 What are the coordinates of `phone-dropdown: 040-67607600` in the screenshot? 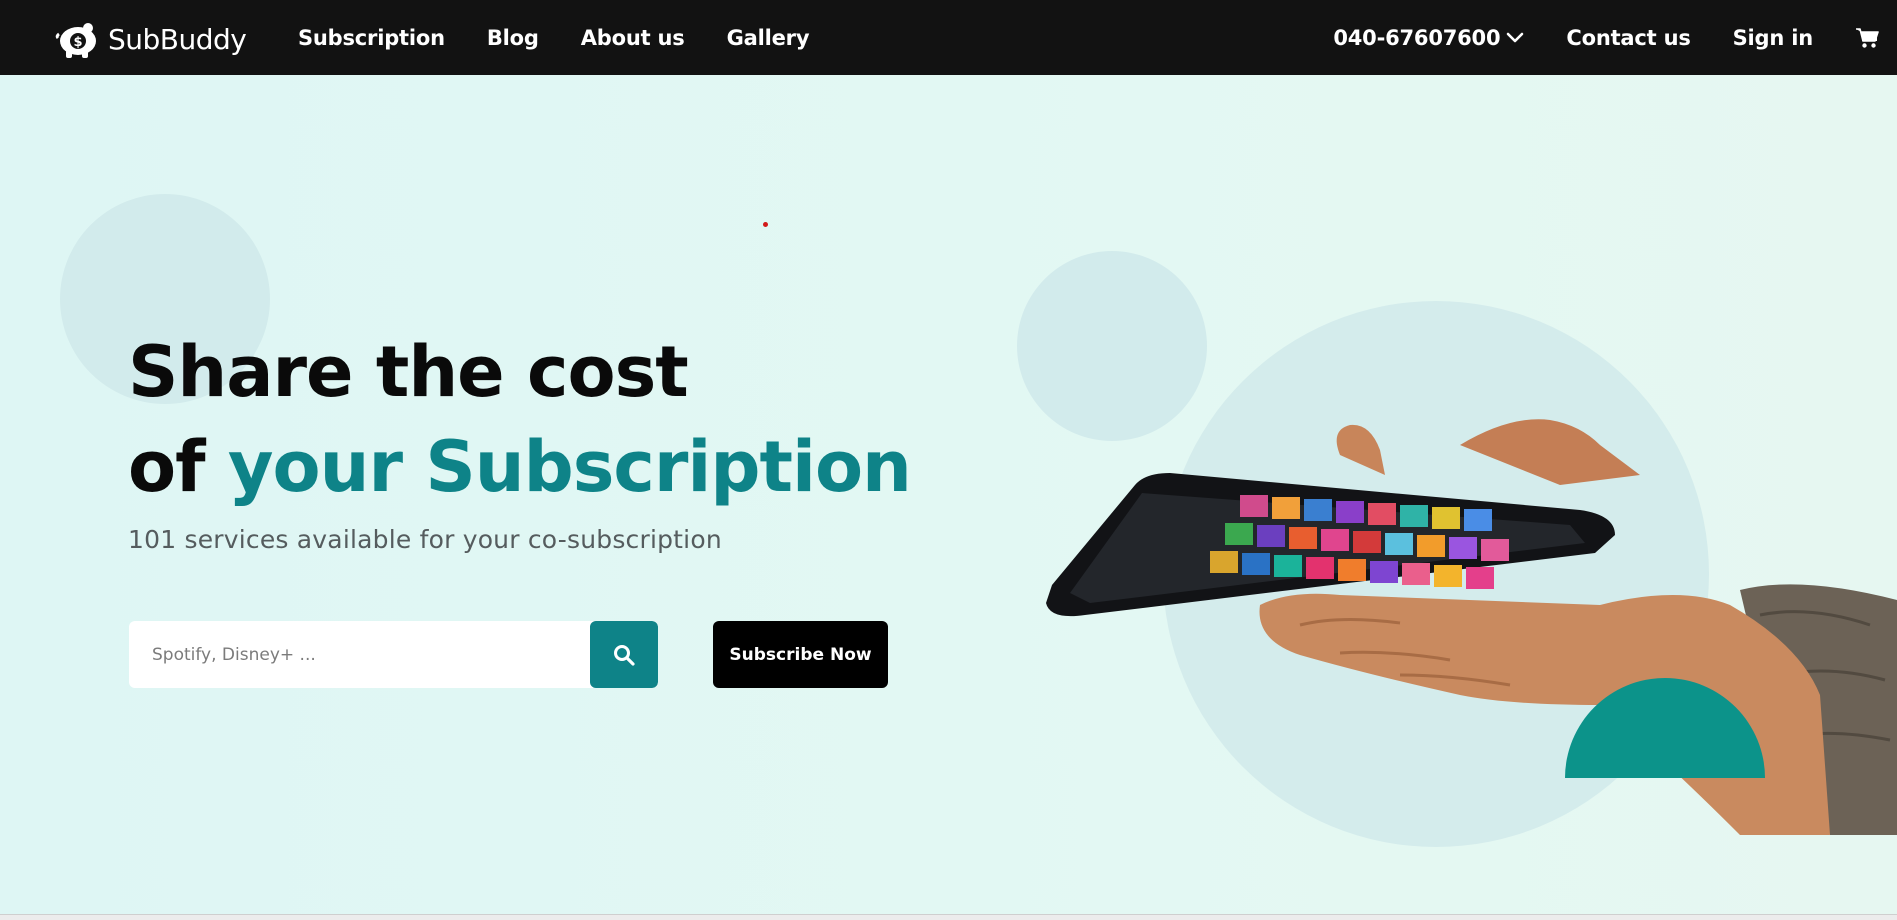 It's located at (1428, 38).